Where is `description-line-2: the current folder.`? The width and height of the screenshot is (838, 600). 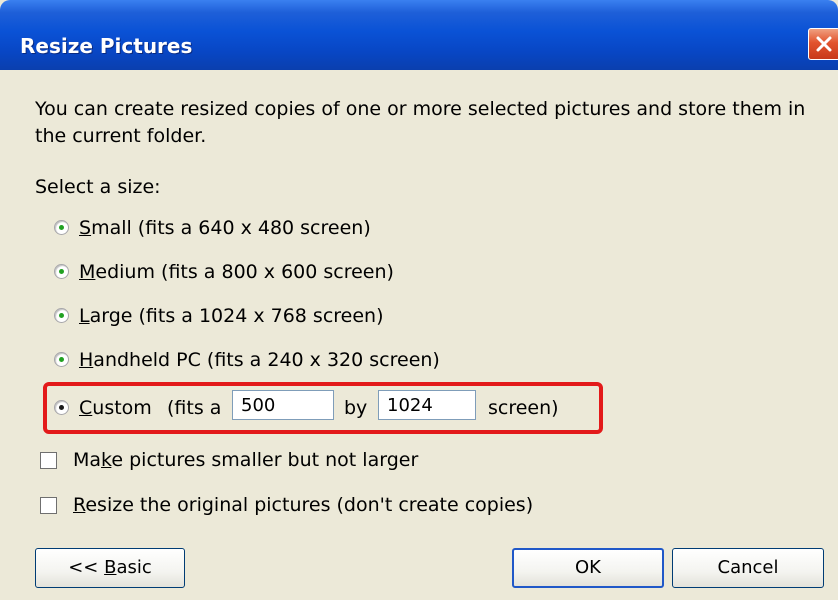
description-line-2: the current folder. is located at coordinates (121, 136).